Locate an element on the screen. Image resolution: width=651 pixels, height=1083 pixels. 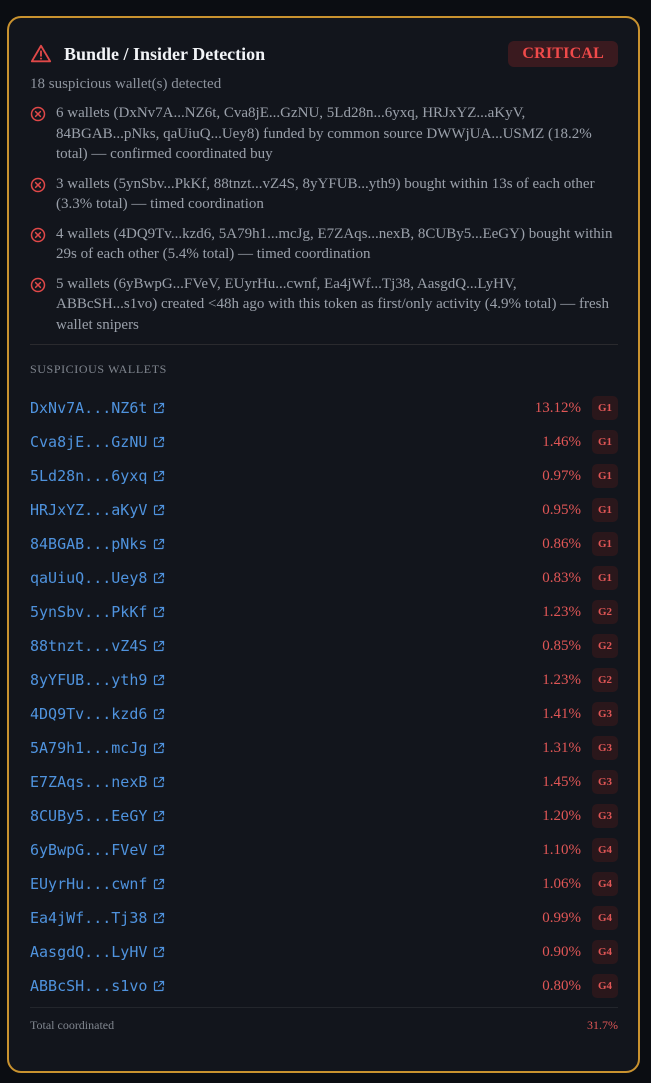
wallet-address-link: Ea4jWf...Tj38 is located at coordinates (88, 918).